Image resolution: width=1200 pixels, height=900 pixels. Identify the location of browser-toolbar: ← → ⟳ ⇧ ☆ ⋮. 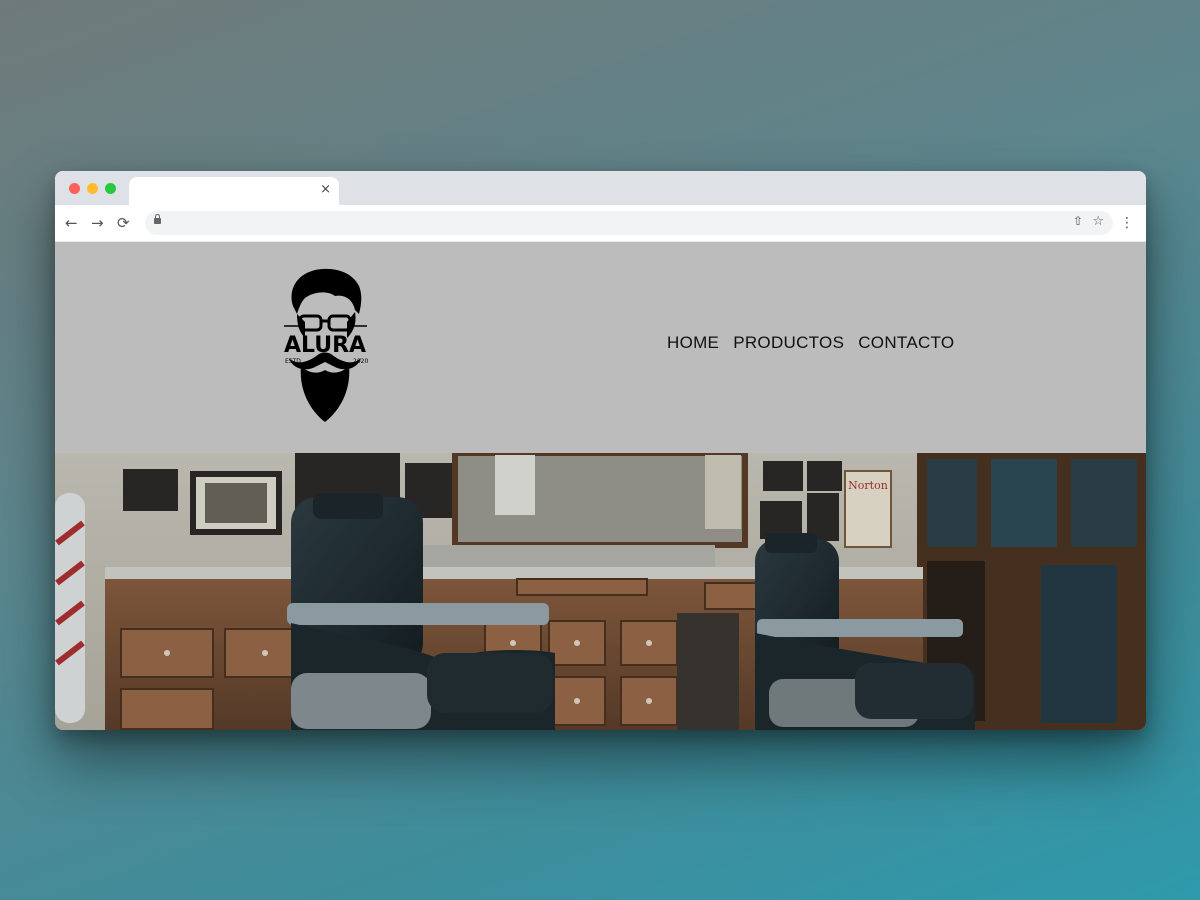
(600, 223).